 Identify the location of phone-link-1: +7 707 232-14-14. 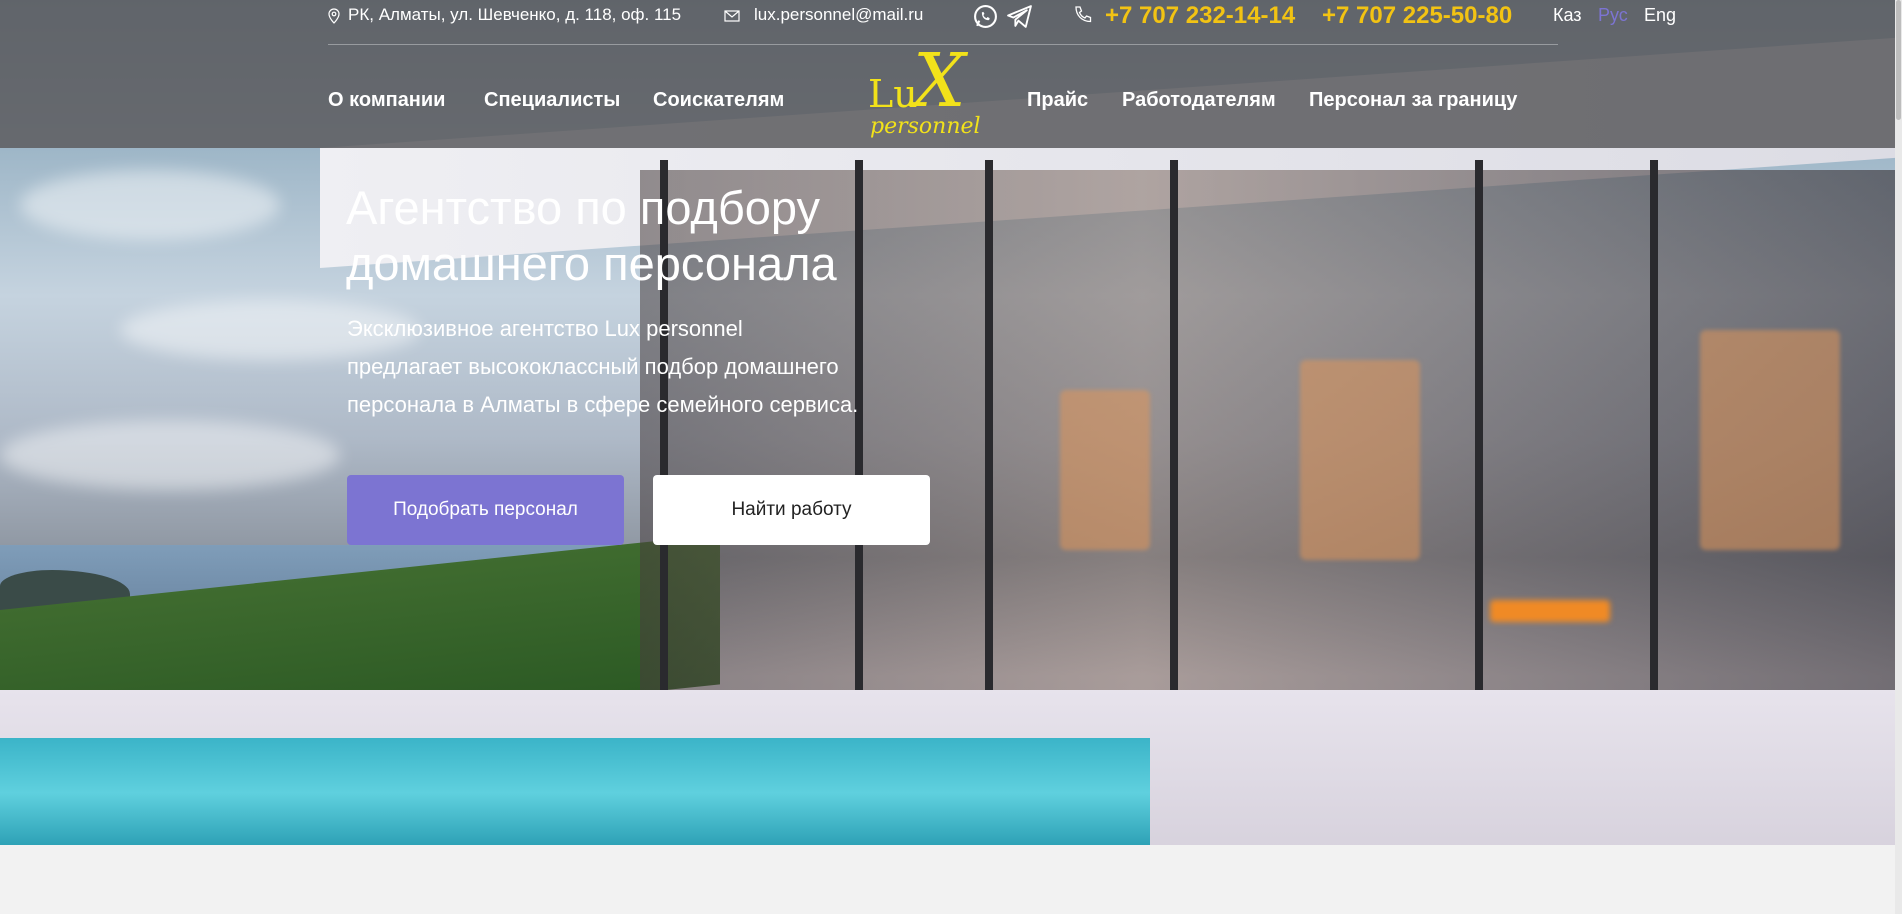
(1200, 16).